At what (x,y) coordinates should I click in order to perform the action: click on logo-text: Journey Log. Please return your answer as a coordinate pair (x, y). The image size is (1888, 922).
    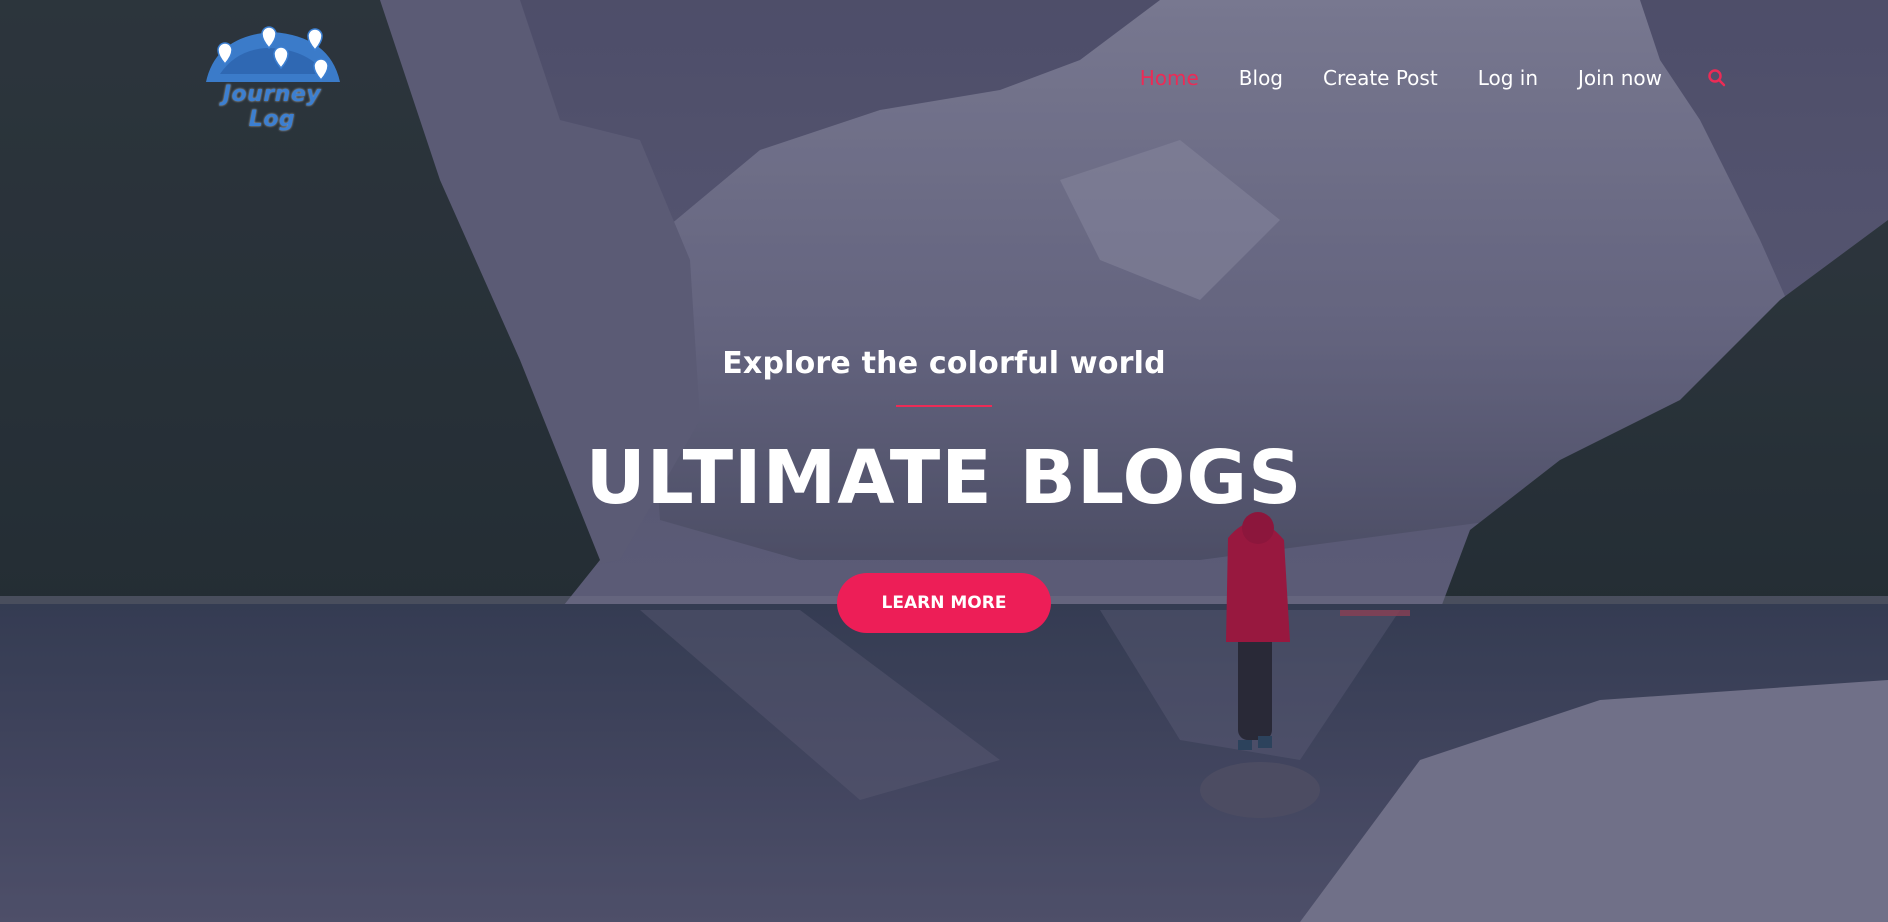
    Looking at the image, I should click on (272, 107).